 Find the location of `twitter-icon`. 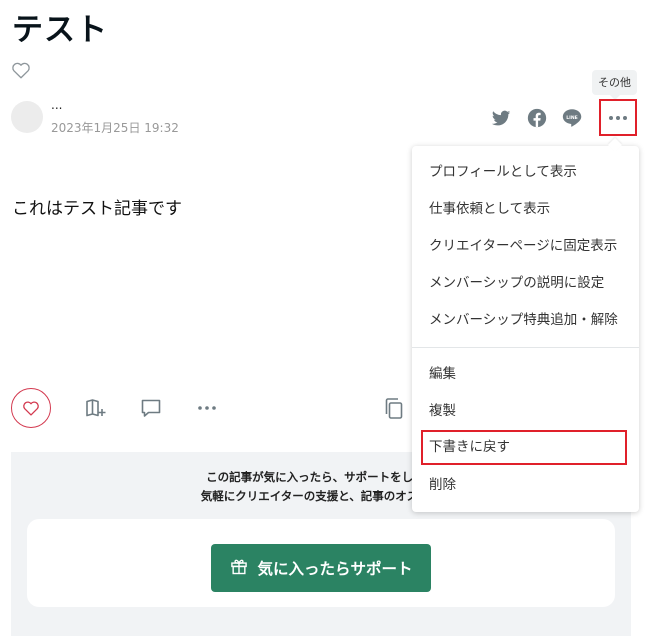

twitter-icon is located at coordinates (501, 118).